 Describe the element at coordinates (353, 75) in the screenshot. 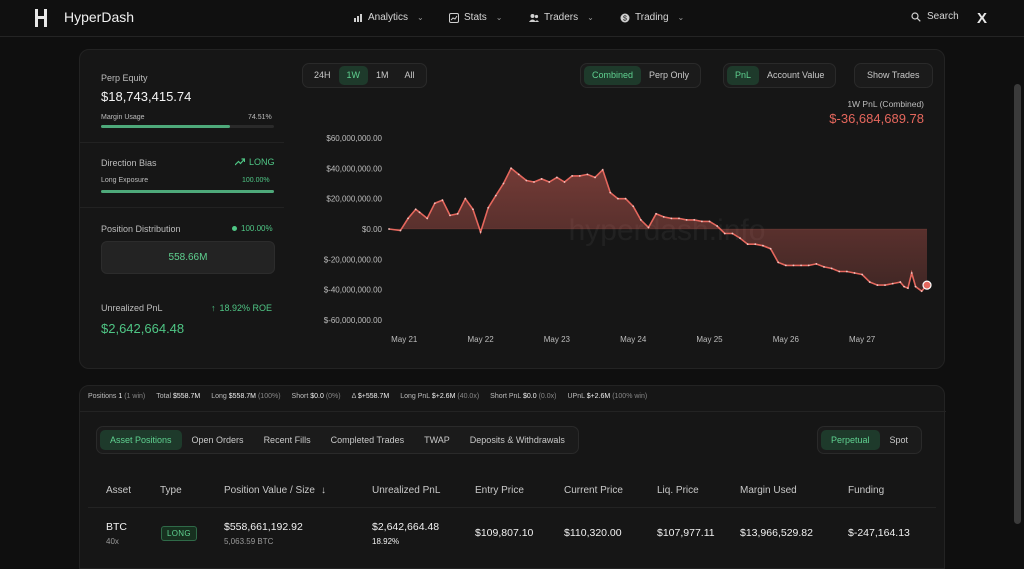

I see `tab-range-1w: 1W` at that location.